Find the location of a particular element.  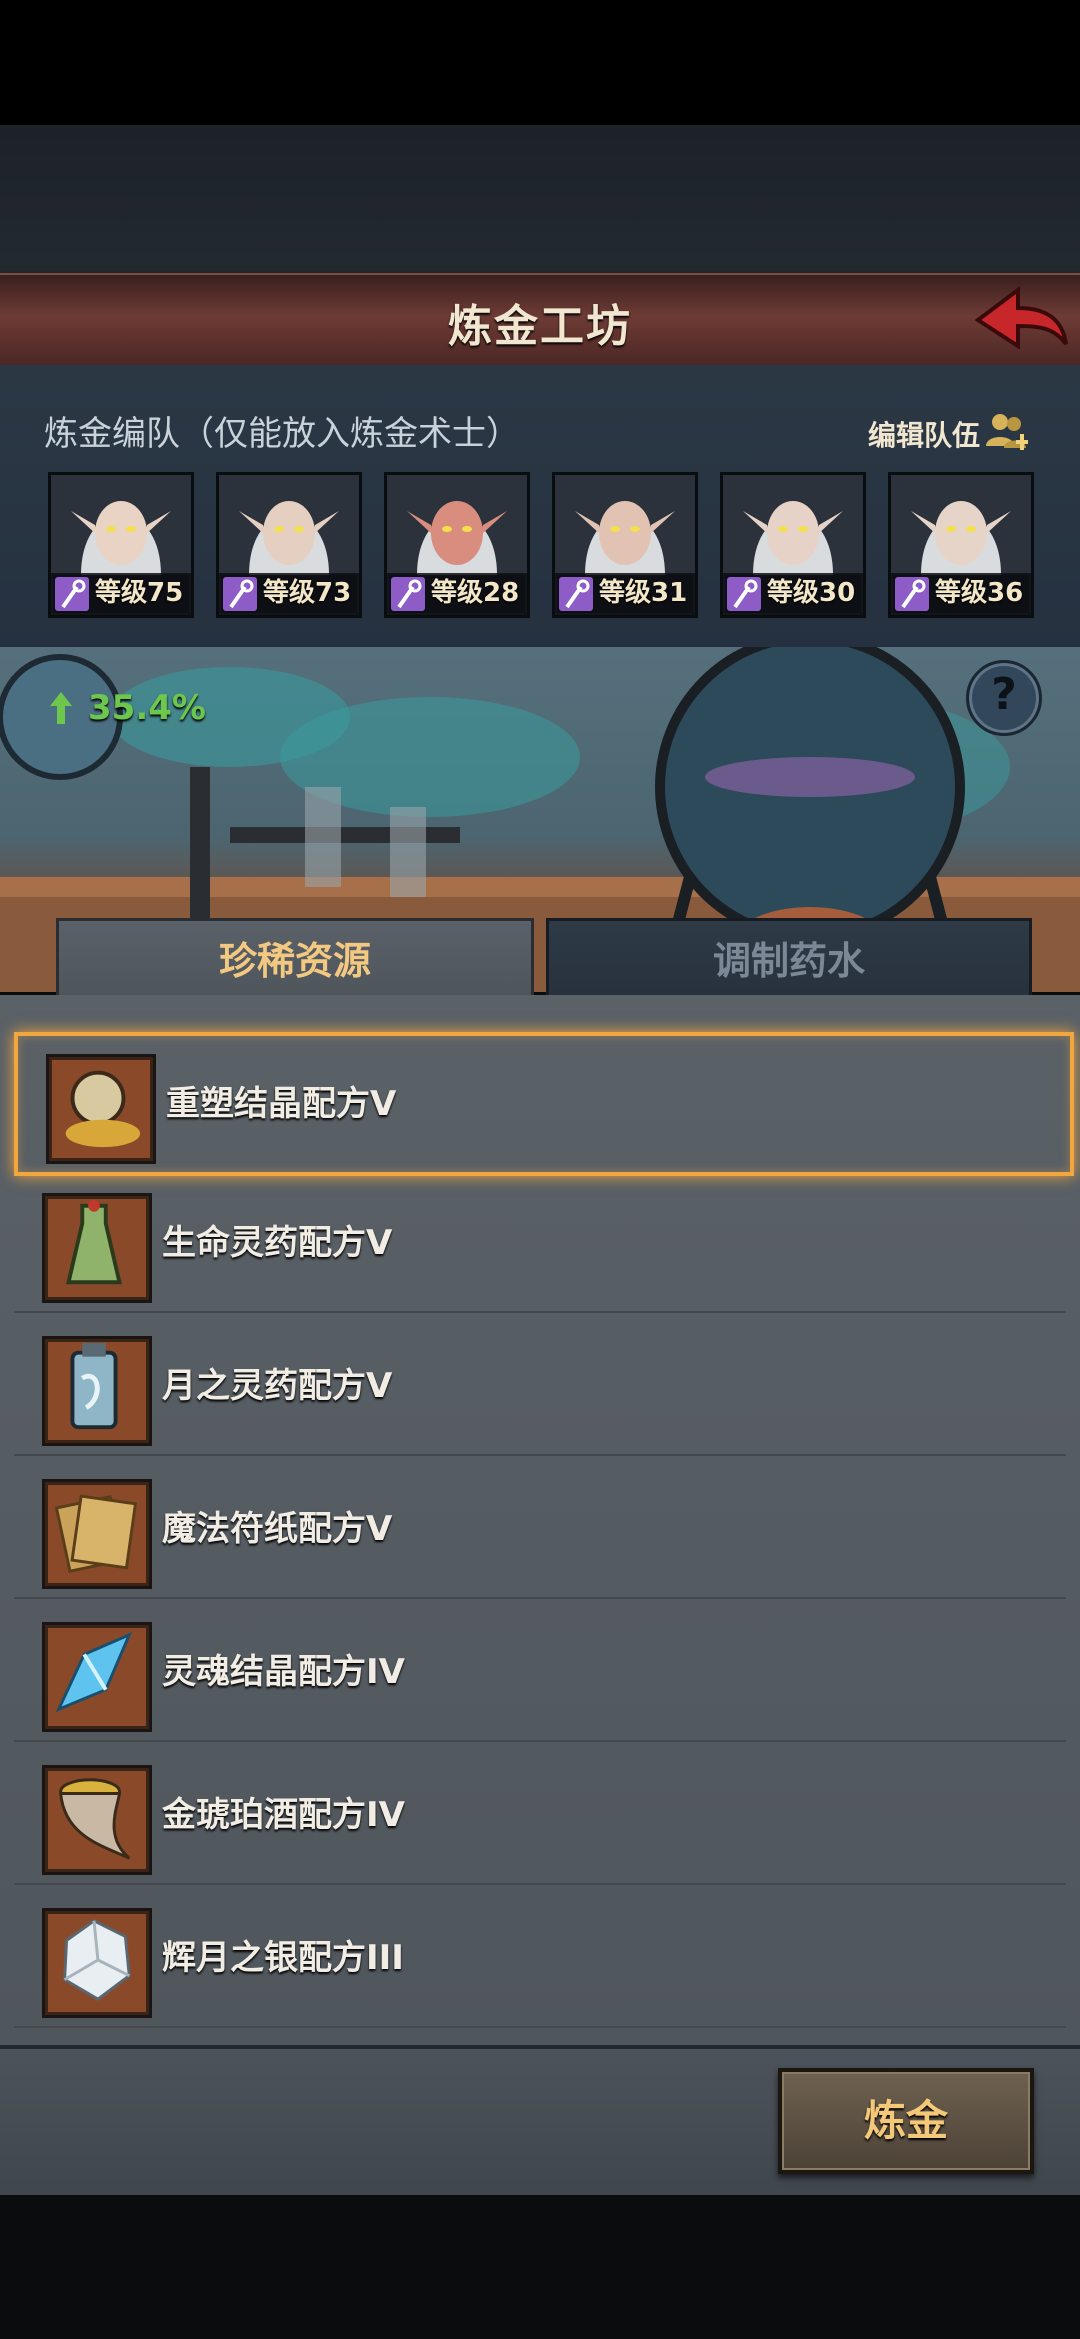

help-icon: ? is located at coordinates (1004, 694).